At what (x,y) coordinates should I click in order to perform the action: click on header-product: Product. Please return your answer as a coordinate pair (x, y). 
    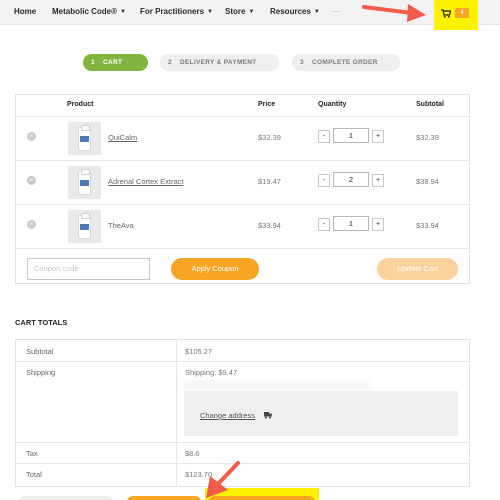
    Looking at the image, I should click on (80, 104).